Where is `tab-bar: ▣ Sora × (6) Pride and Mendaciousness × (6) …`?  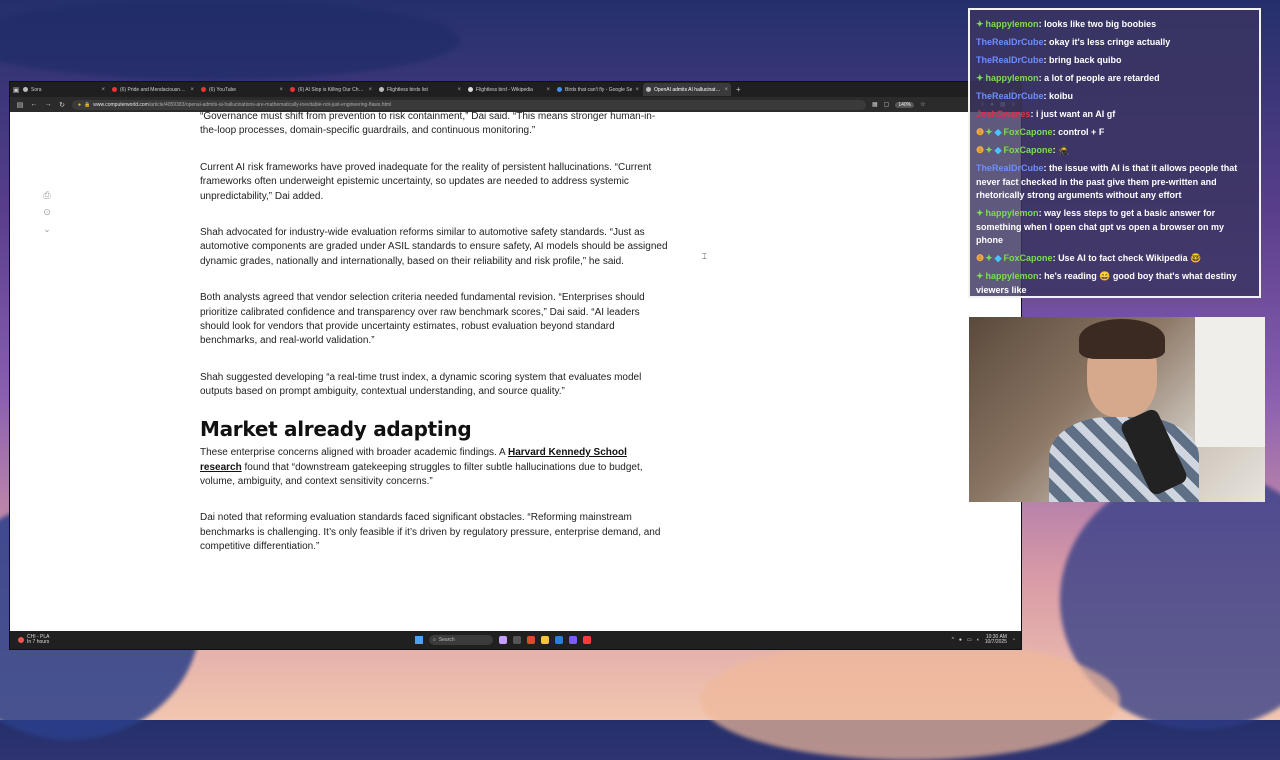 tab-bar: ▣ Sora × (6) Pride and Mendaciousness × (6) … is located at coordinates (515, 89).